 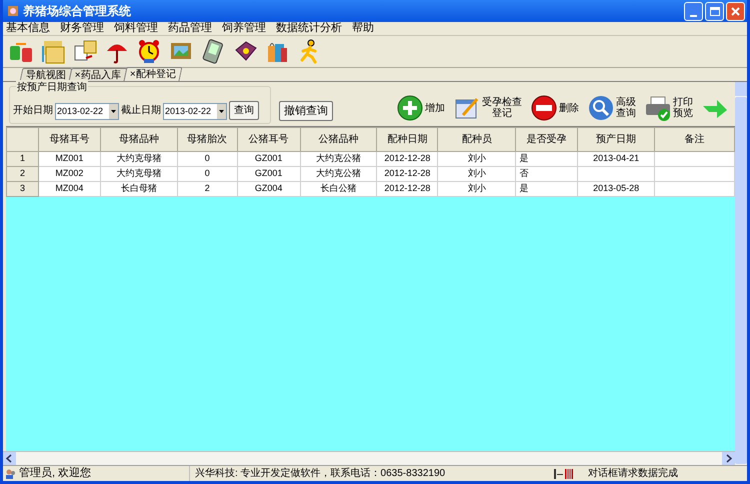 What do you see at coordinates (11, 474) in the screenshot?
I see `users-icon` at bounding box center [11, 474].